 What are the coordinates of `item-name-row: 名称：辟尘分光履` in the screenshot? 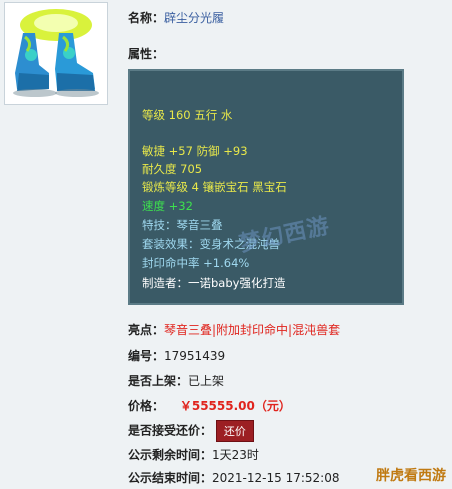 It's located at (176, 17).